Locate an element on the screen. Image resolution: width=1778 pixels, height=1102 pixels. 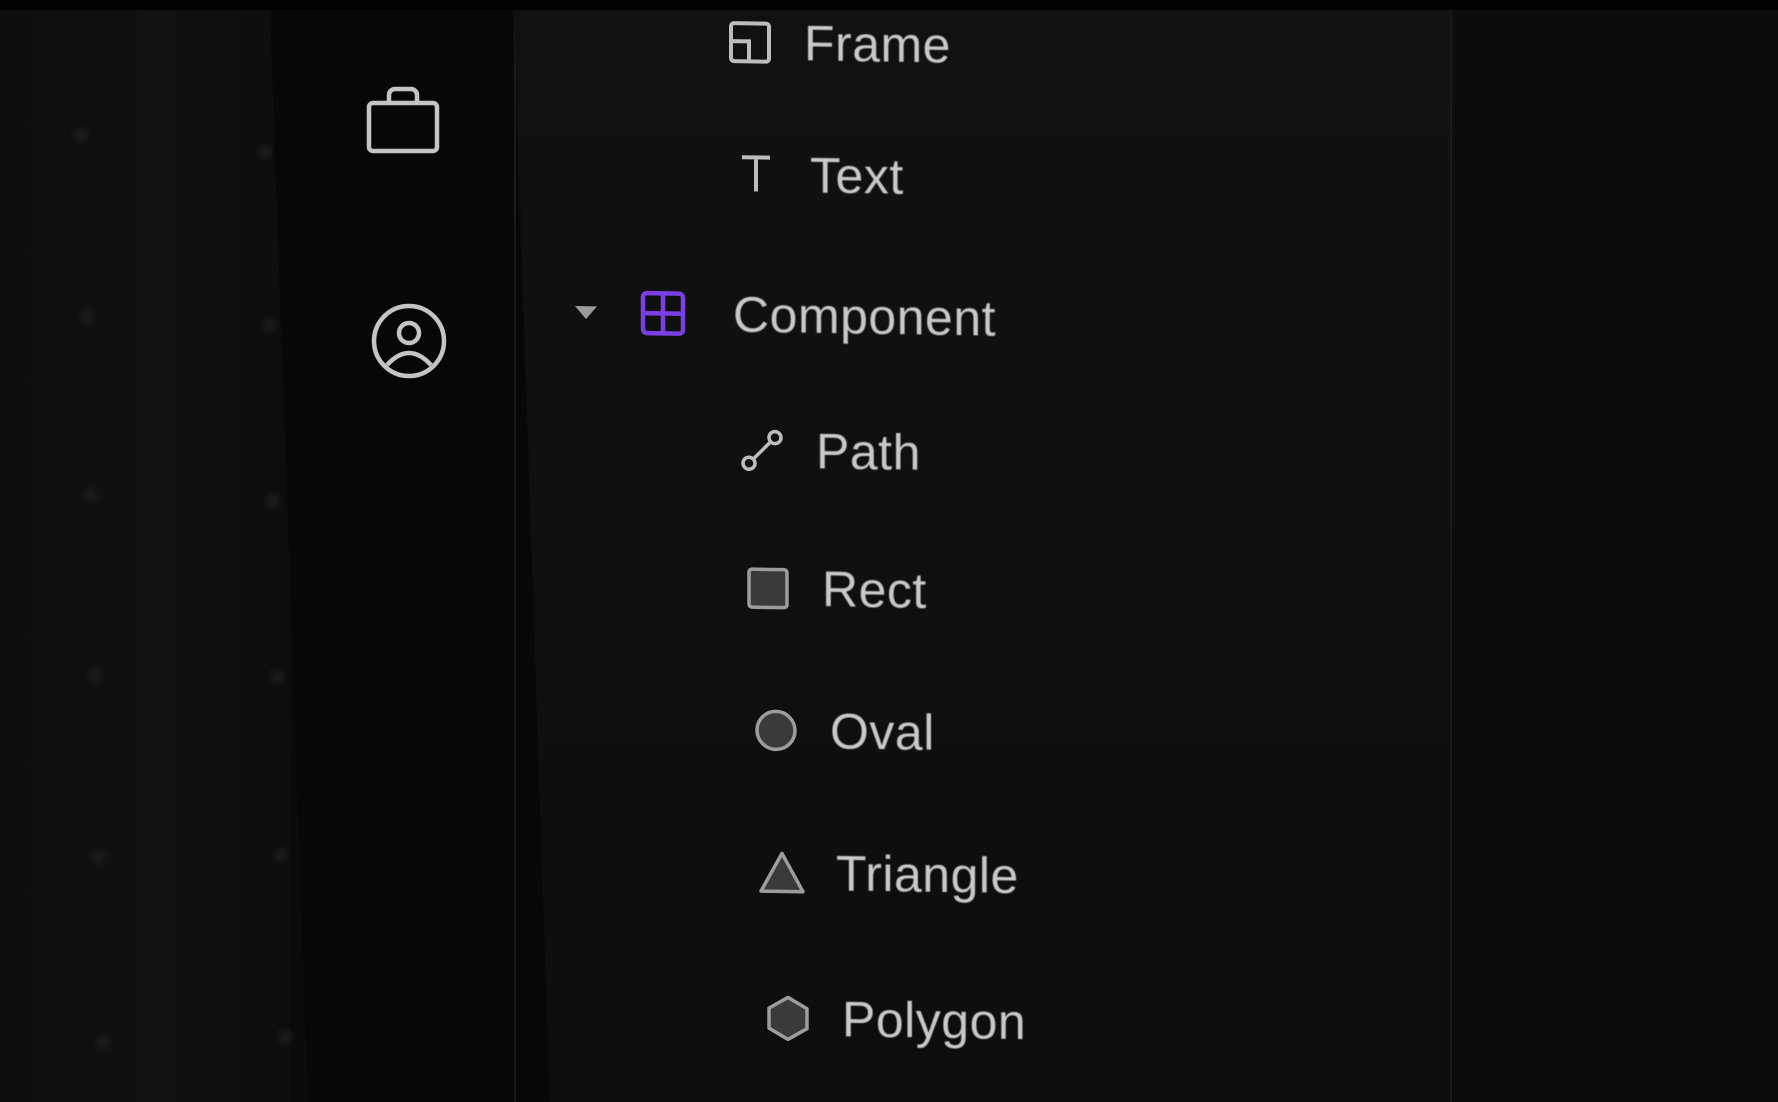
shopping-bag-icon is located at coordinates (403, 119).